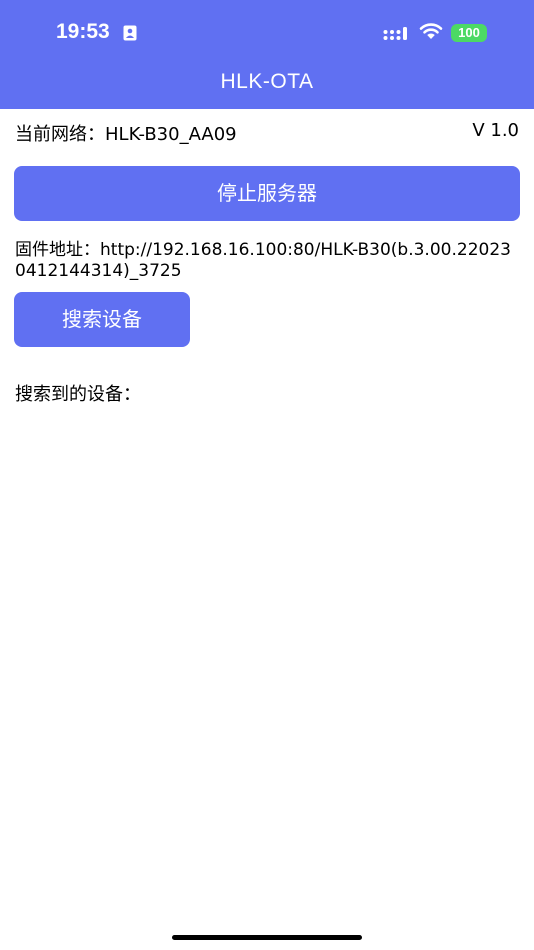 The width and height of the screenshot is (534, 950). I want to click on stop-server-button: 停止服务器, so click(267, 193).